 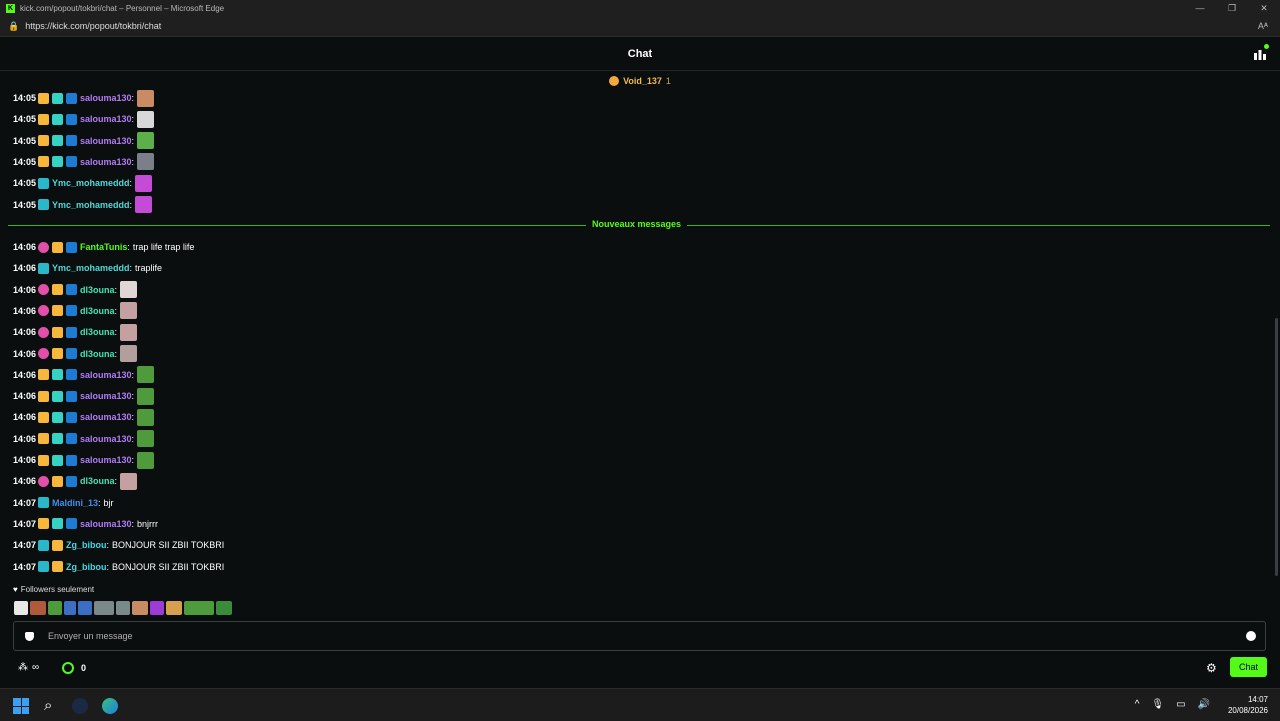 What do you see at coordinates (1263, 26) in the screenshot?
I see `read-aloud-icon: Aᴬ` at bounding box center [1263, 26].